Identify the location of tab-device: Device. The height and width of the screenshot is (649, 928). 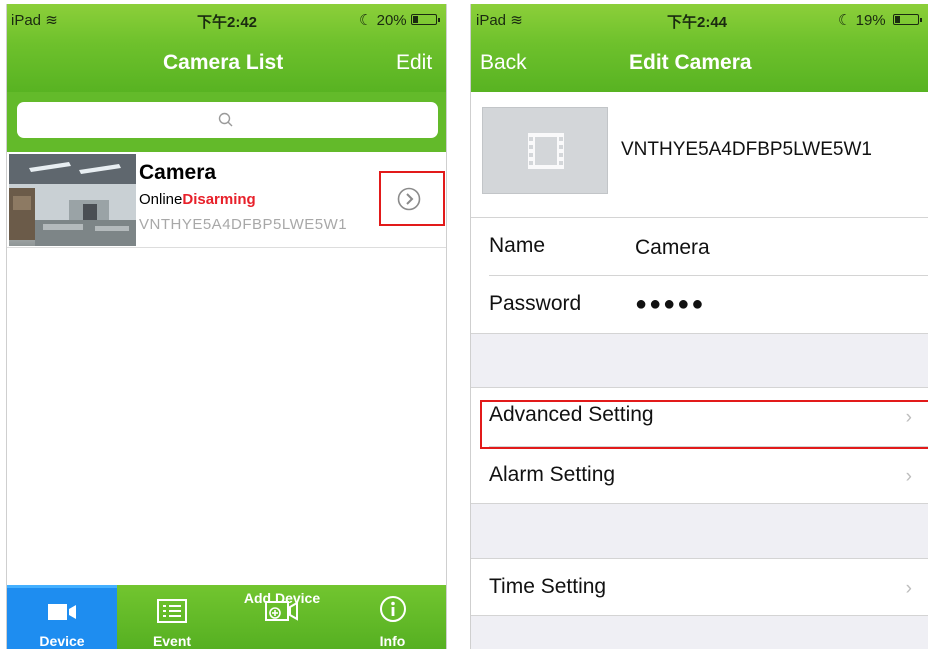
(62, 617).